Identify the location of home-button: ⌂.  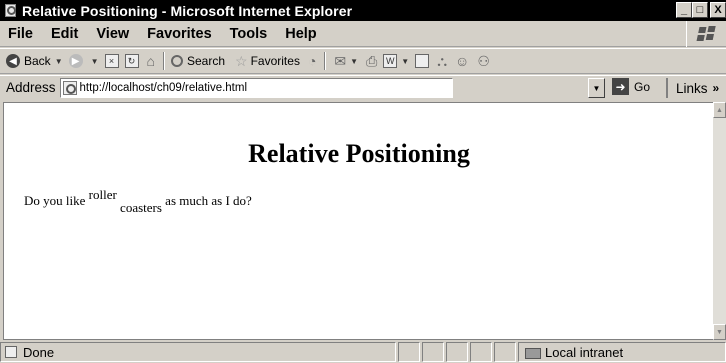
(150, 61).